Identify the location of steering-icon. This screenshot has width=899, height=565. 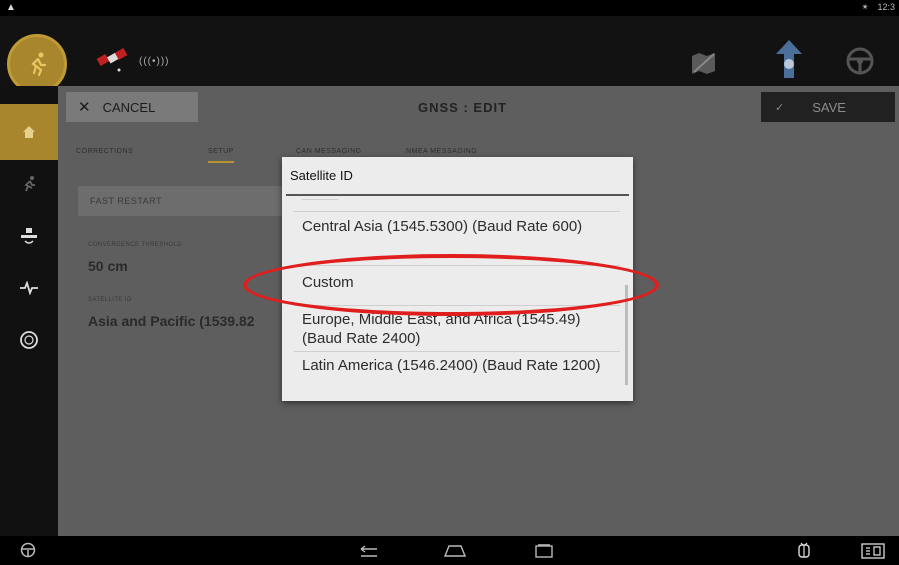
(29, 340).